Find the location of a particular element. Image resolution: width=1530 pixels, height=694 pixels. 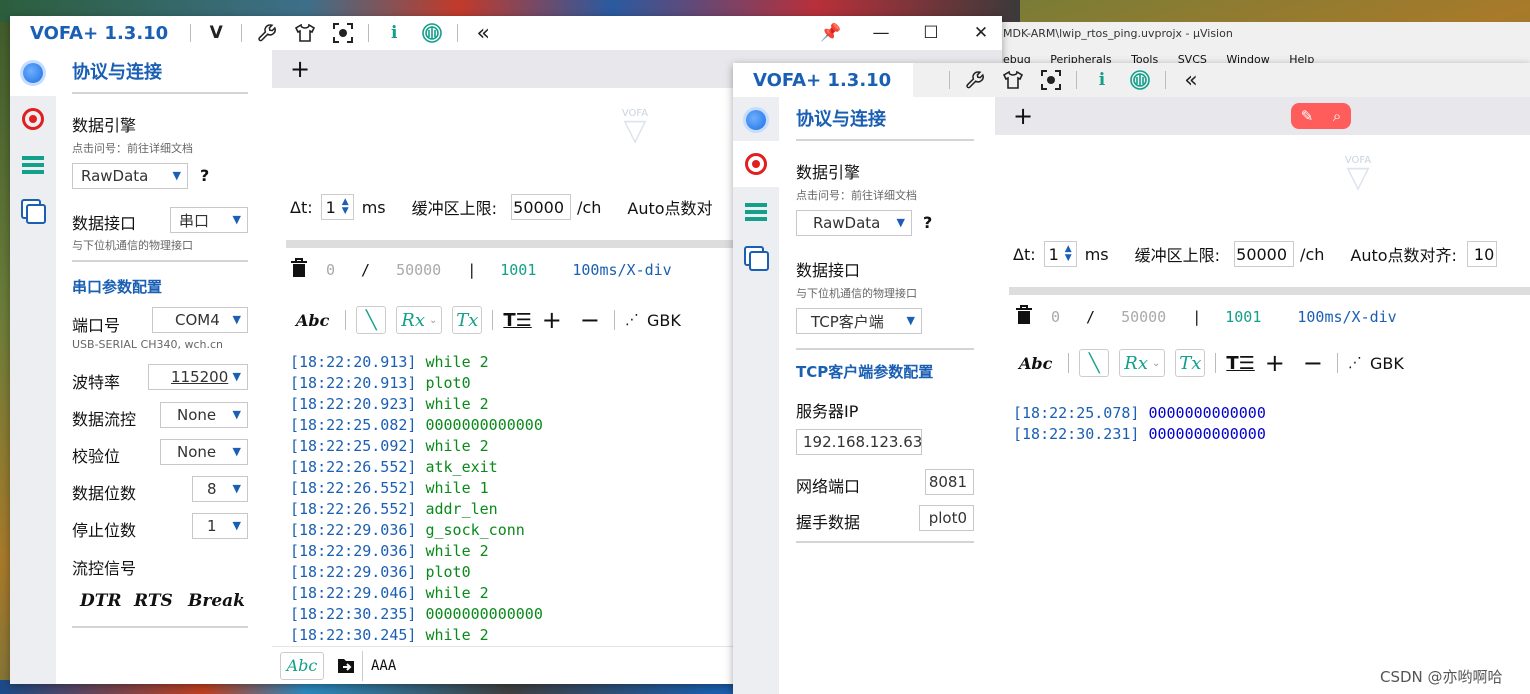

stop-bits-select: 1 ▼ is located at coordinates (220, 526).